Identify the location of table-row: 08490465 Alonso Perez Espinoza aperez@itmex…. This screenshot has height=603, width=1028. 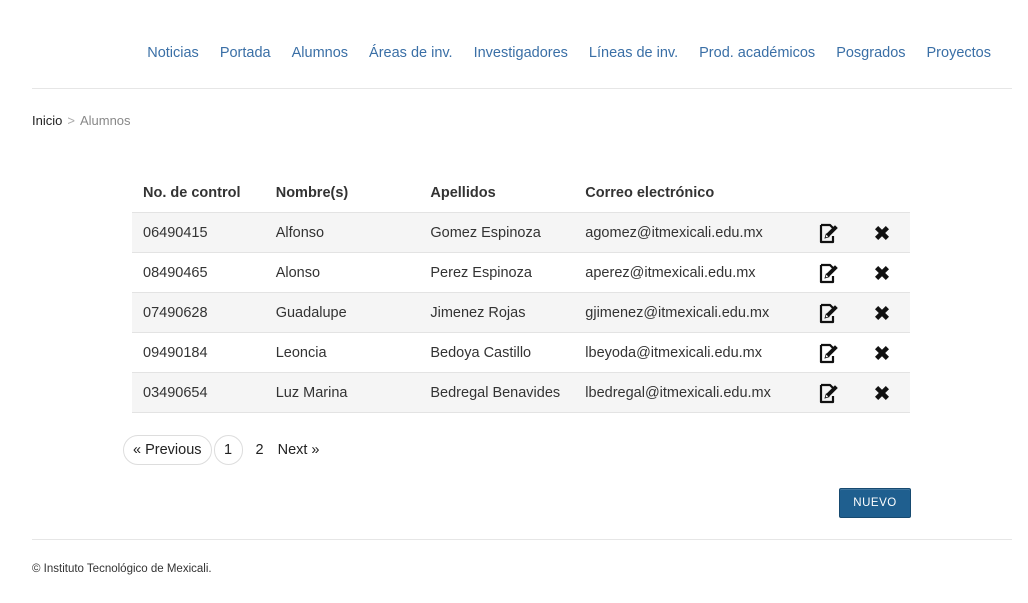
(521, 272).